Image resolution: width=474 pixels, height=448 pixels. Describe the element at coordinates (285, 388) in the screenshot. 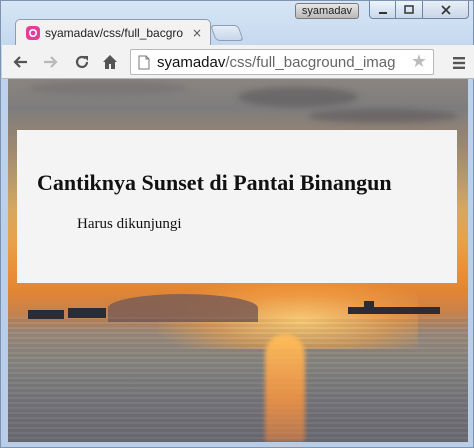

I see `sun-reflection` at that location.